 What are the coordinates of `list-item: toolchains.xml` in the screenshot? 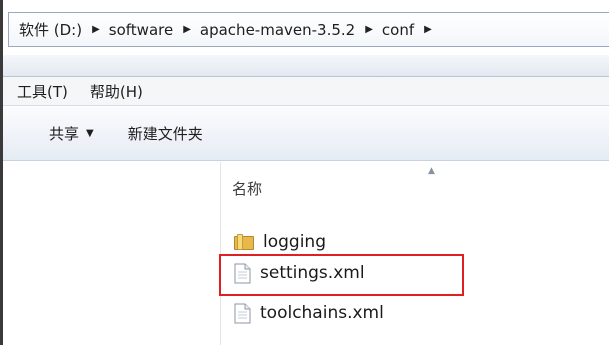 It's located at (309, 313).